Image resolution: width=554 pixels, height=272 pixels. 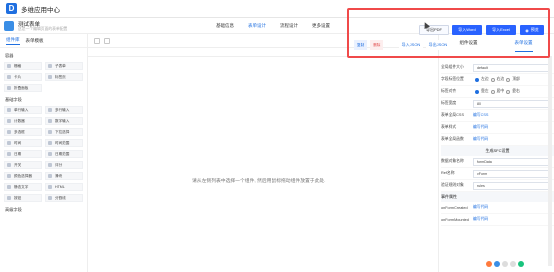 I want to click on radio-label: 左边, so click(x=485, y=79).